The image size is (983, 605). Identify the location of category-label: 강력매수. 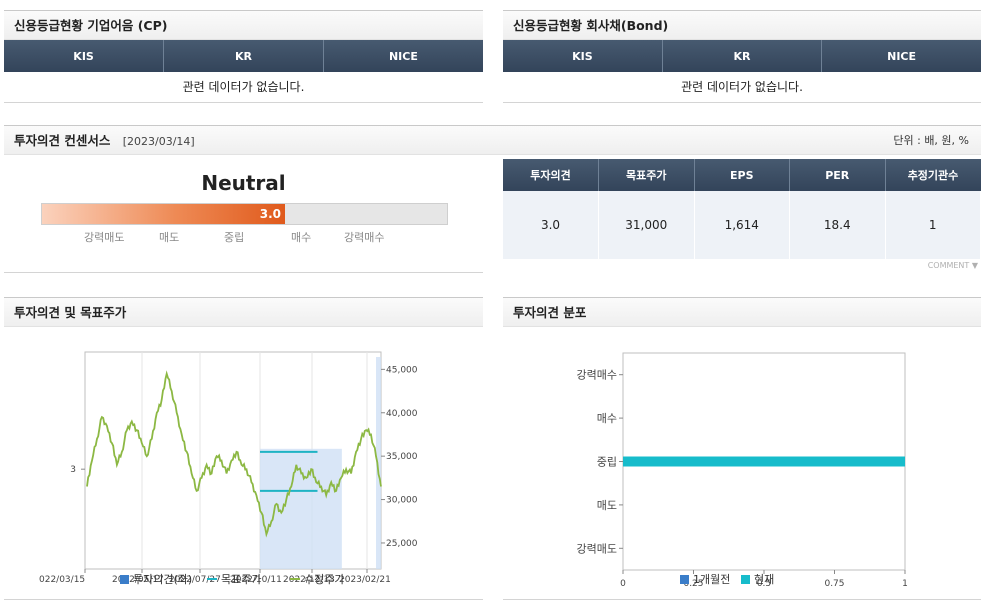
(597, 375).